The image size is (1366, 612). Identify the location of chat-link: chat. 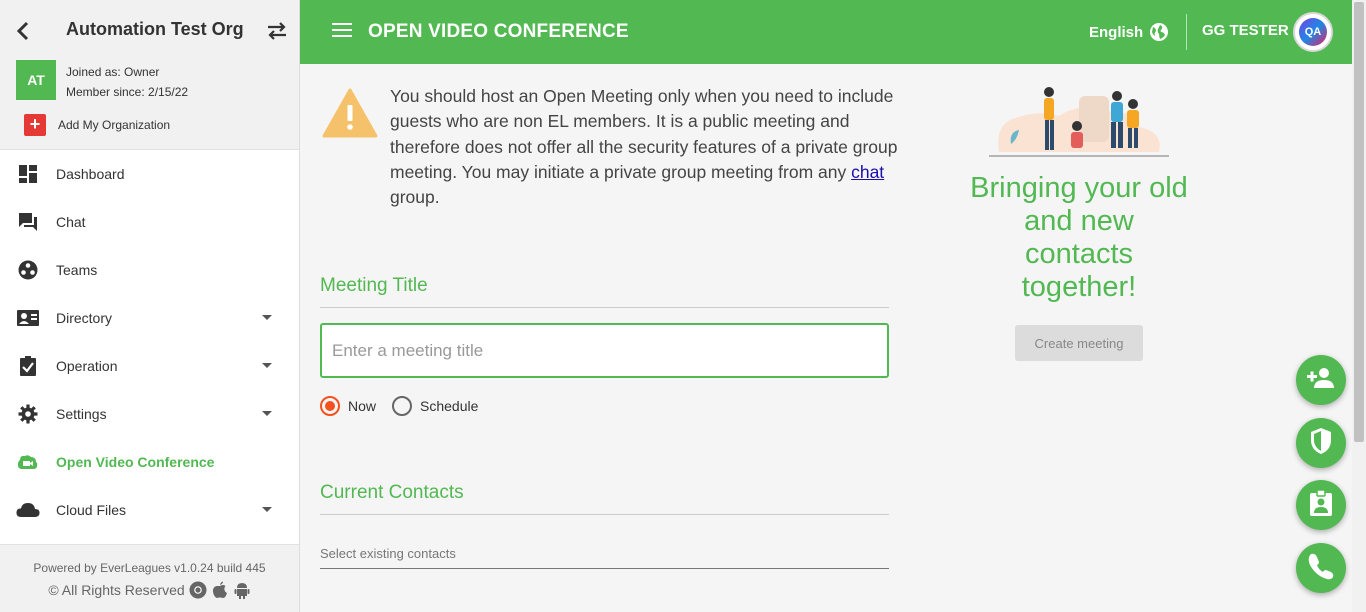
(867, 172).